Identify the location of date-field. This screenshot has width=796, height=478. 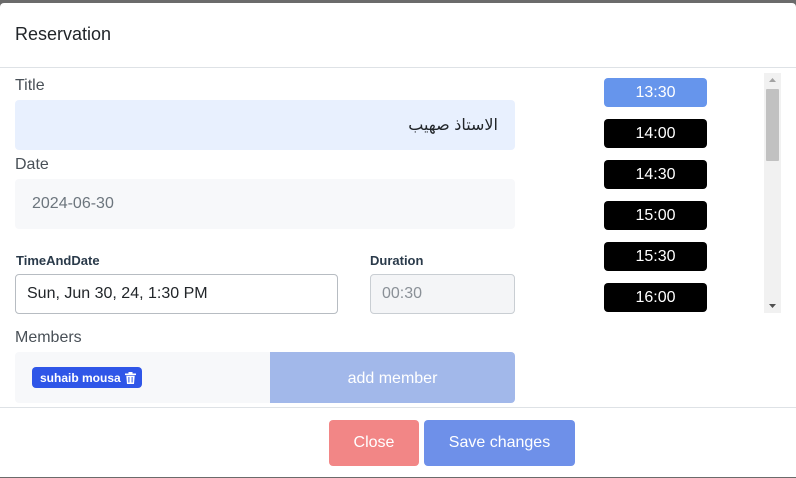
(265, 204).